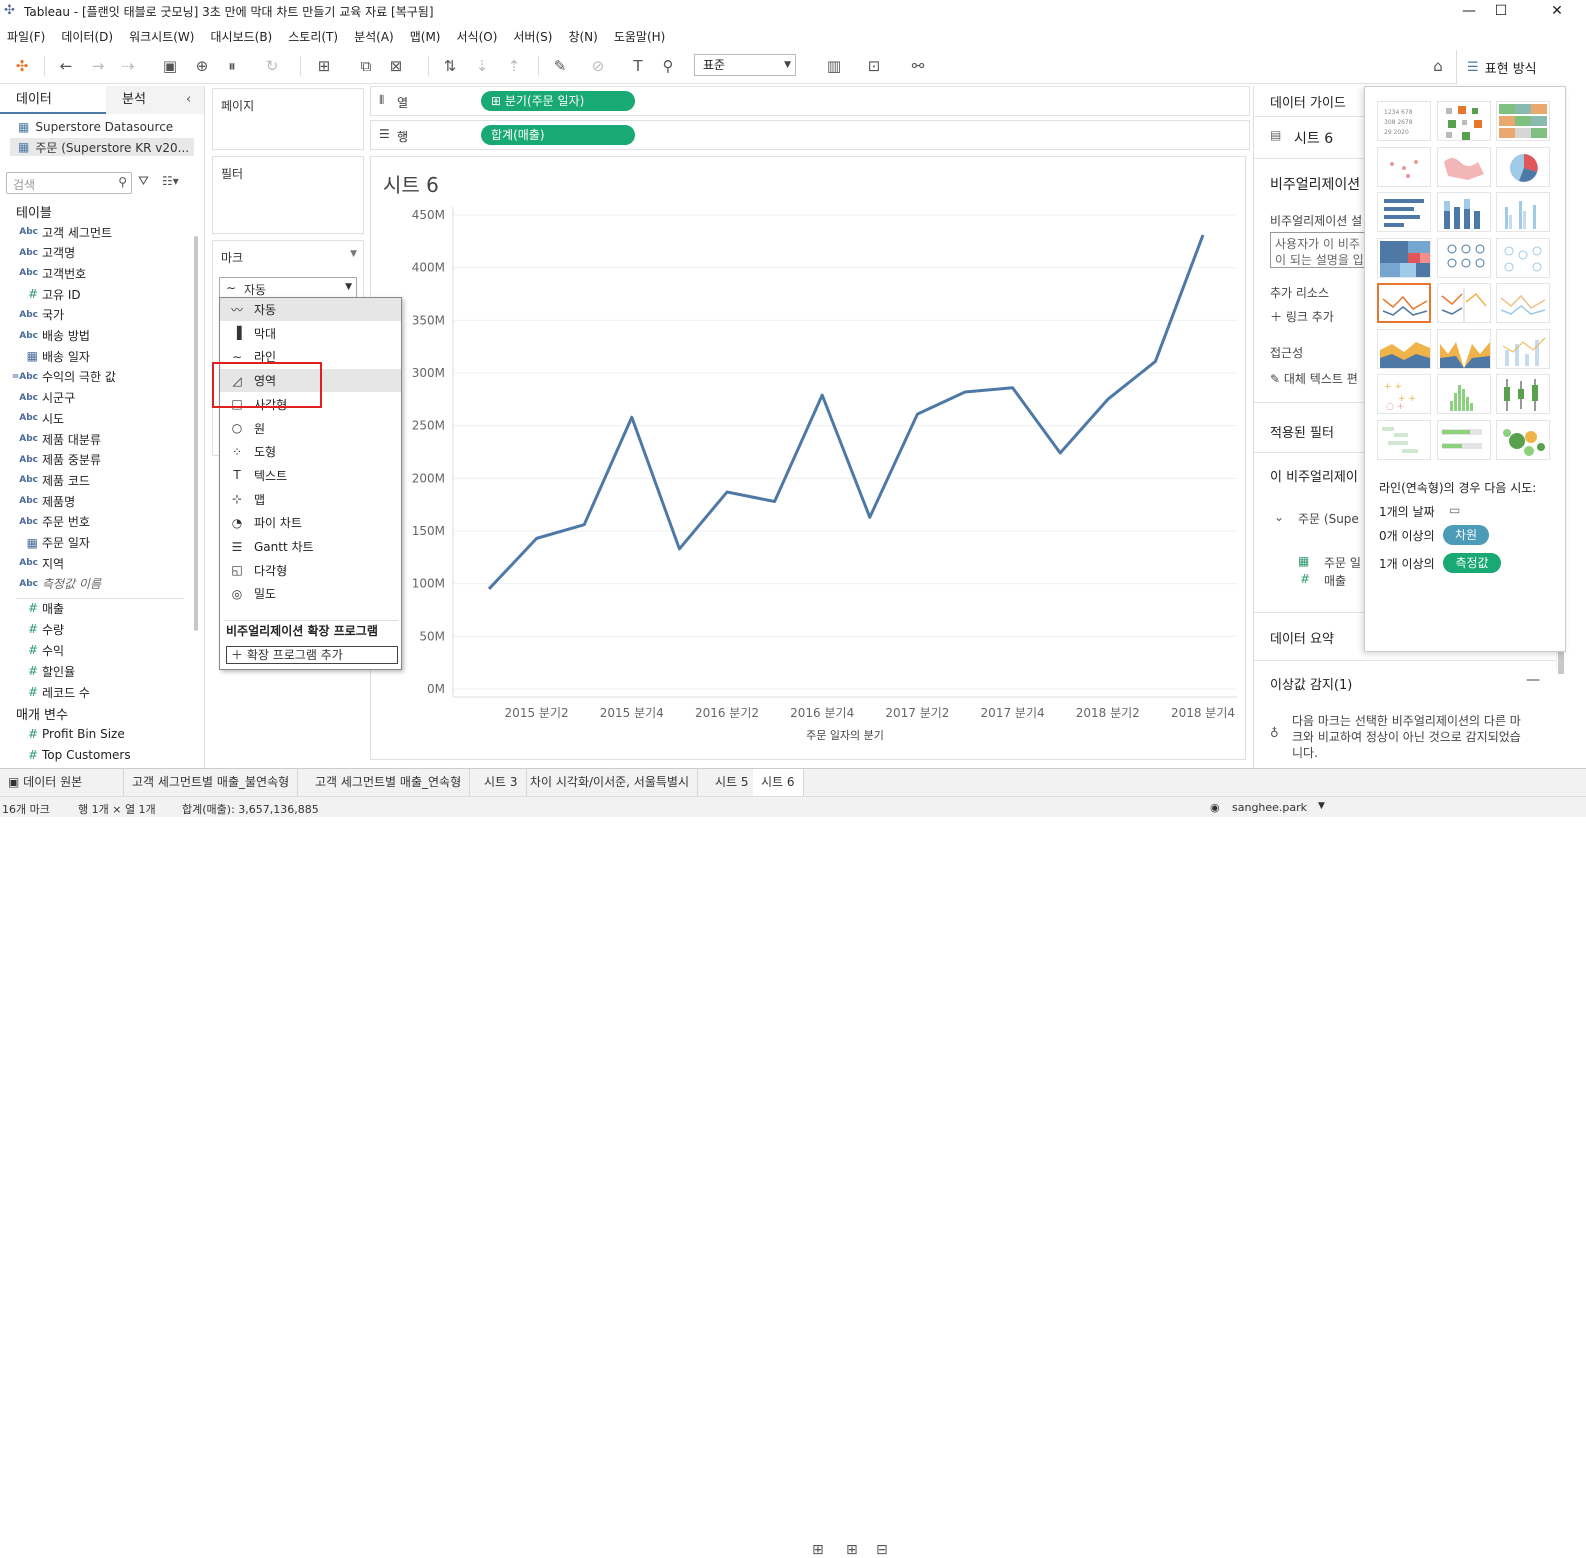  I want to click on show-me-symbol-map, so click(1404, 166).